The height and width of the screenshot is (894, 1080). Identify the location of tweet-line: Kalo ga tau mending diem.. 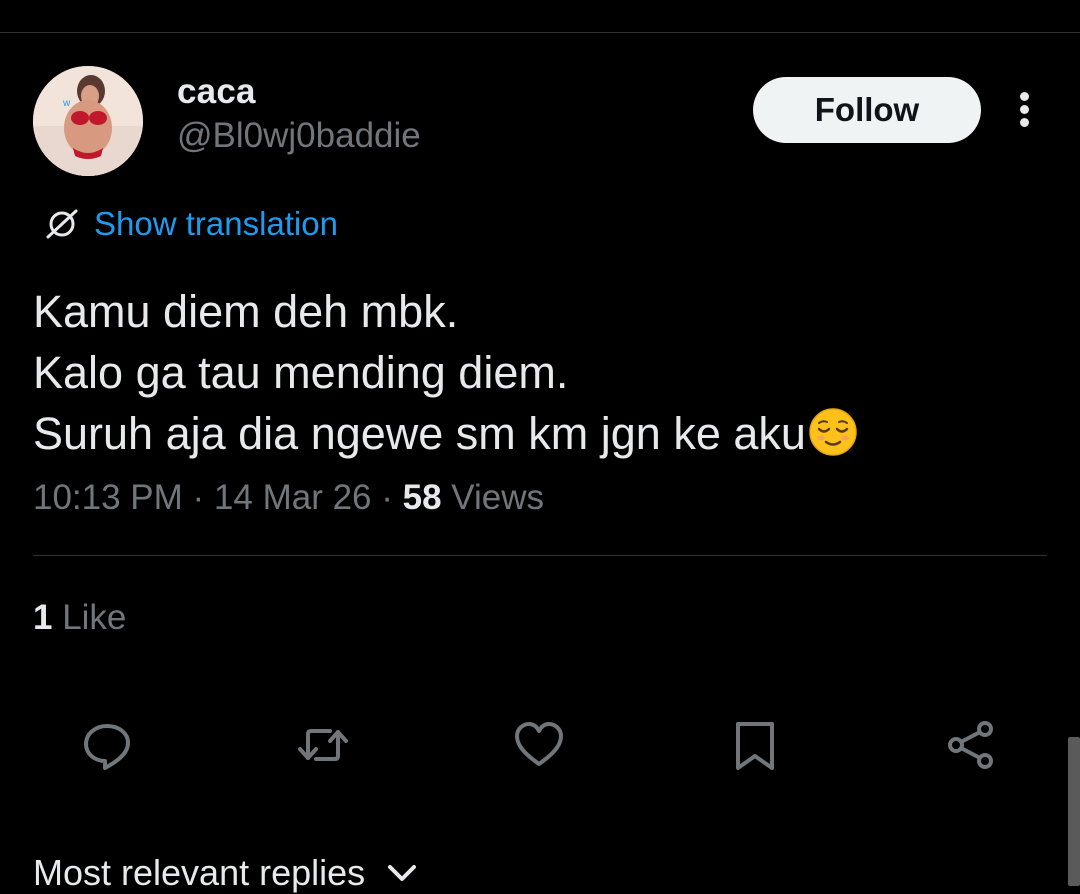
(301, 372).